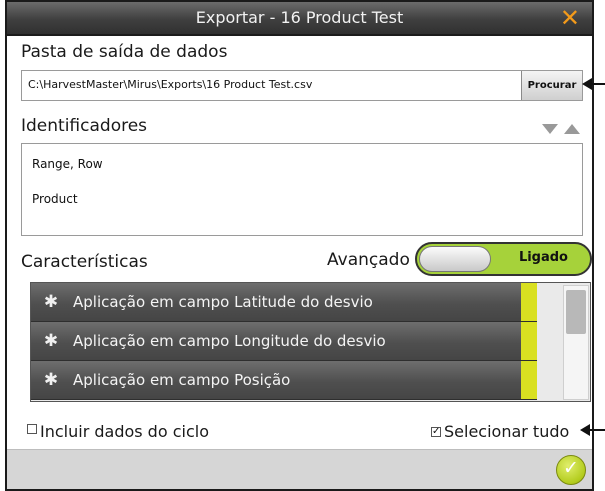 The image size is (605, 491). What do you see at coordinates (576, 342) in the screenshot?
I see `list-scrollbar` at bounding box center [576, 342].